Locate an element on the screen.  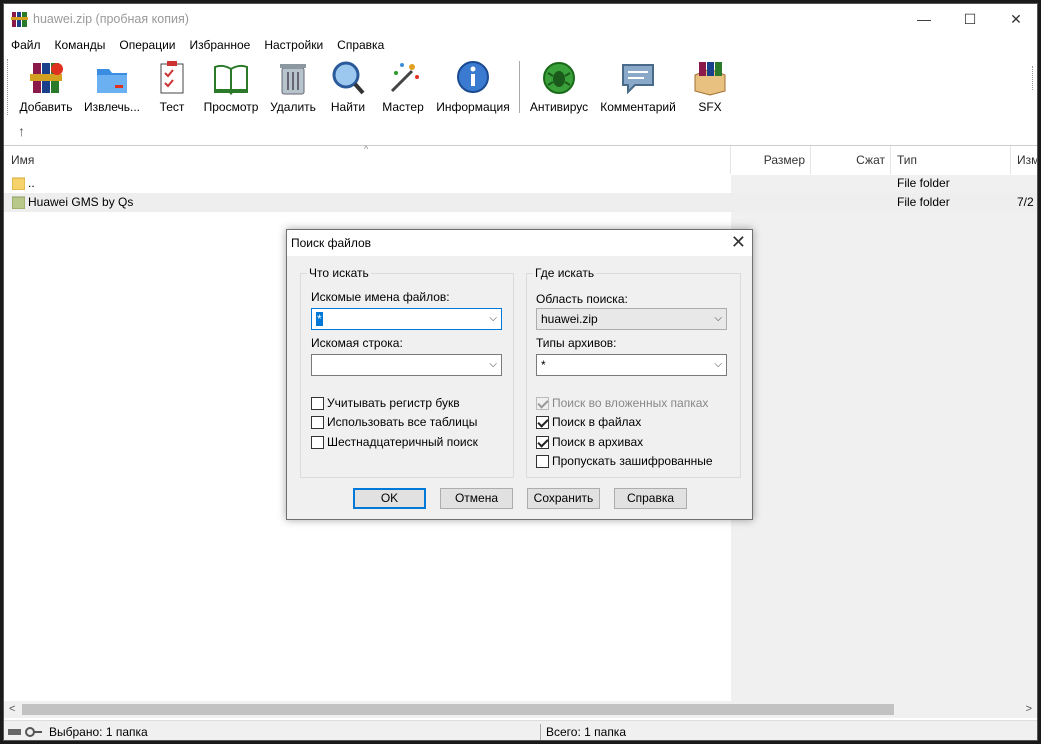
dialog-title: Поиск файлов is located at coordinates (331, 243).